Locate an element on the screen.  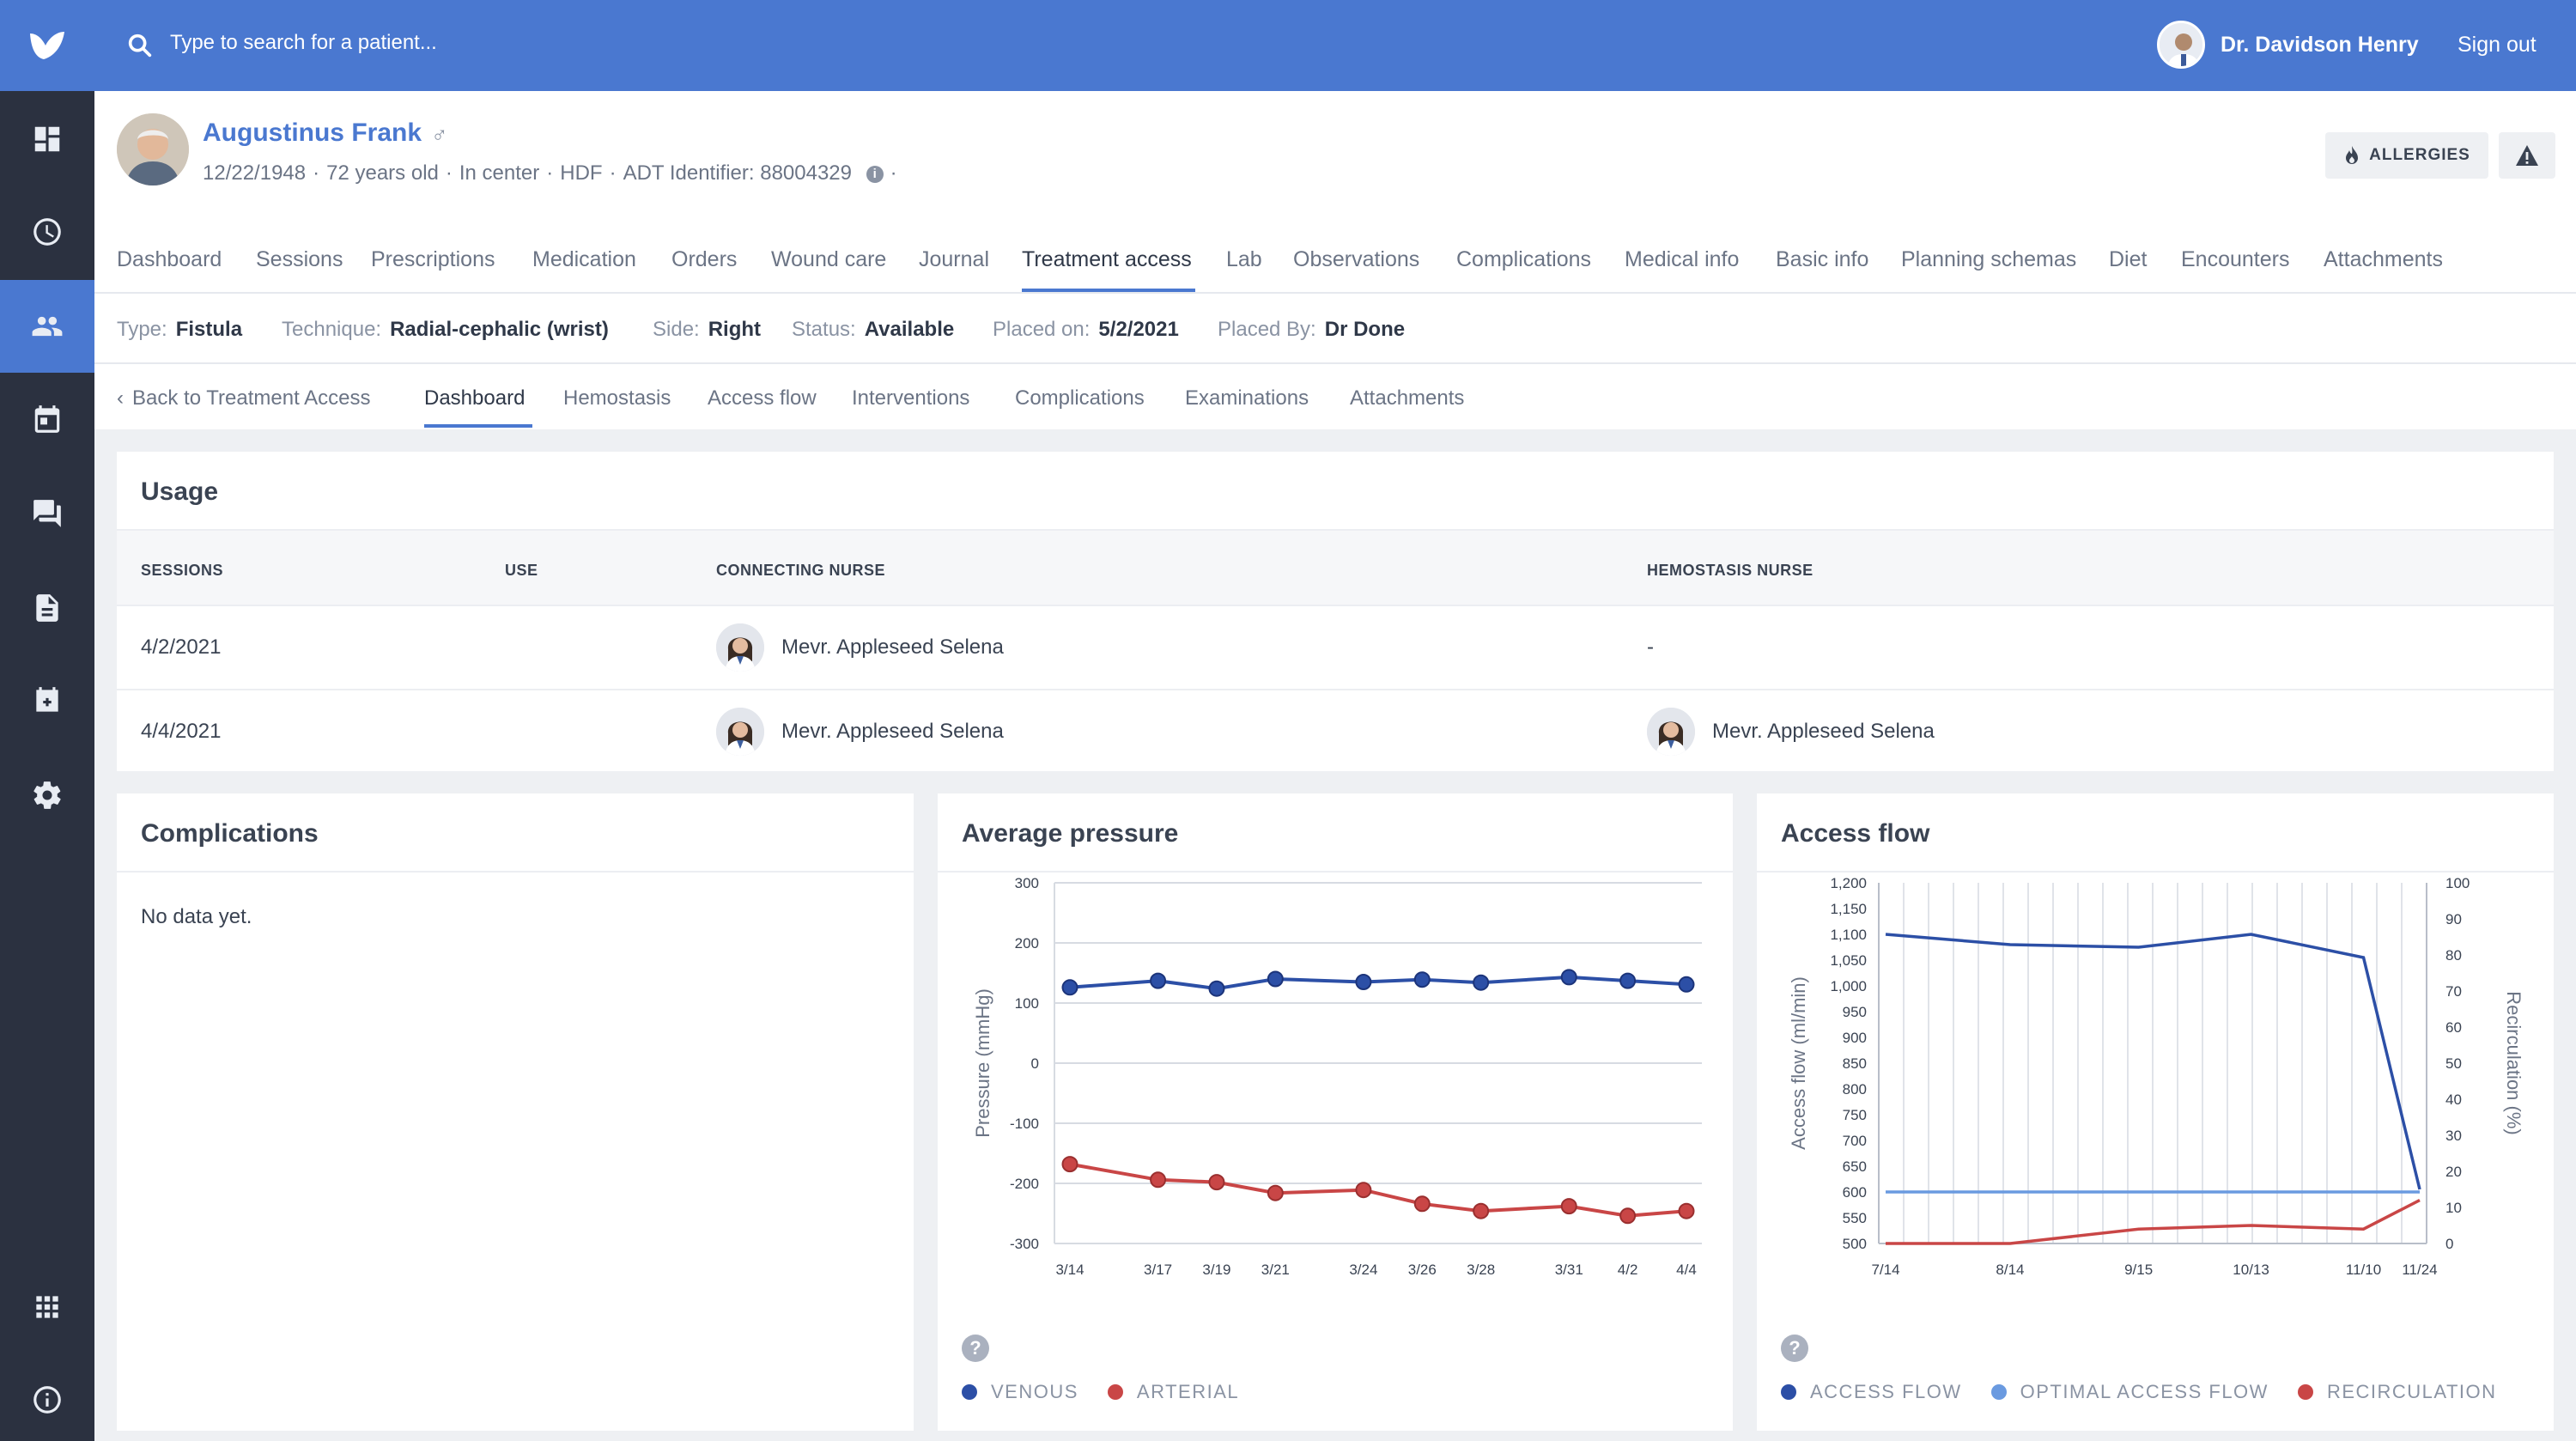
series-line-arterial is located at coordinates (1378, 1190).